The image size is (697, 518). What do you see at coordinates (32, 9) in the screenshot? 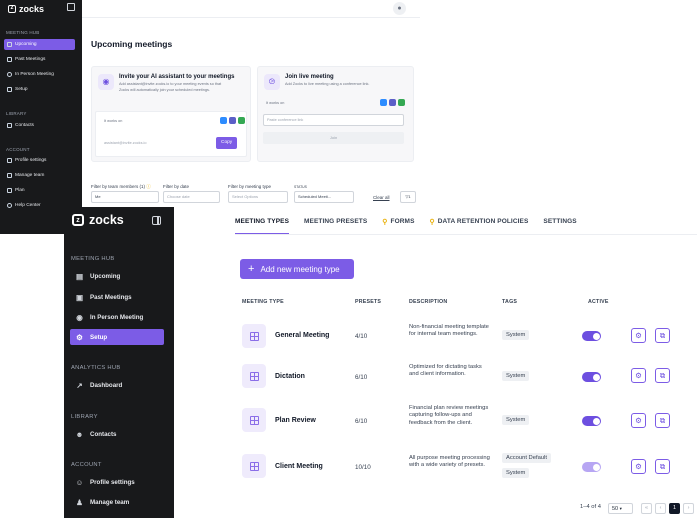
I see `back-brand-name: zocks` at bounding box center [32, 9].